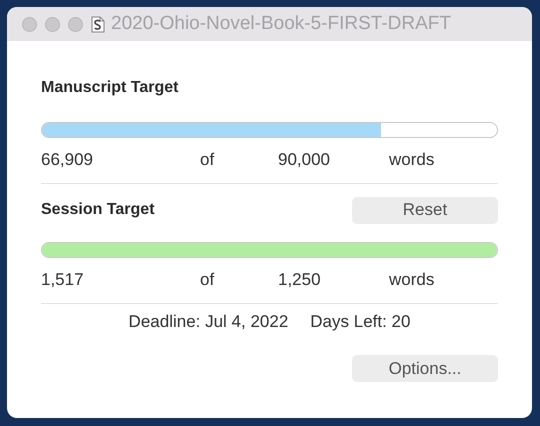 The height and width of the screenshot is (426, 540). I want to click on reset-button: Reset, so click(425, 210).